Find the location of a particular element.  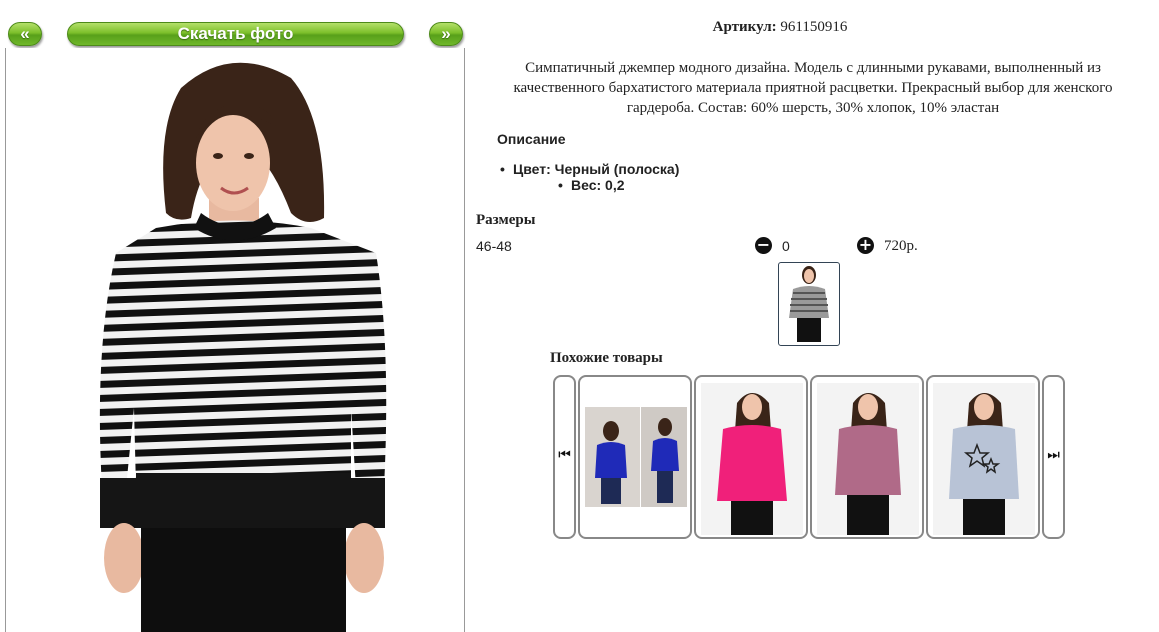

sizes-heading: Размеры is located at coordinates (506, 220).